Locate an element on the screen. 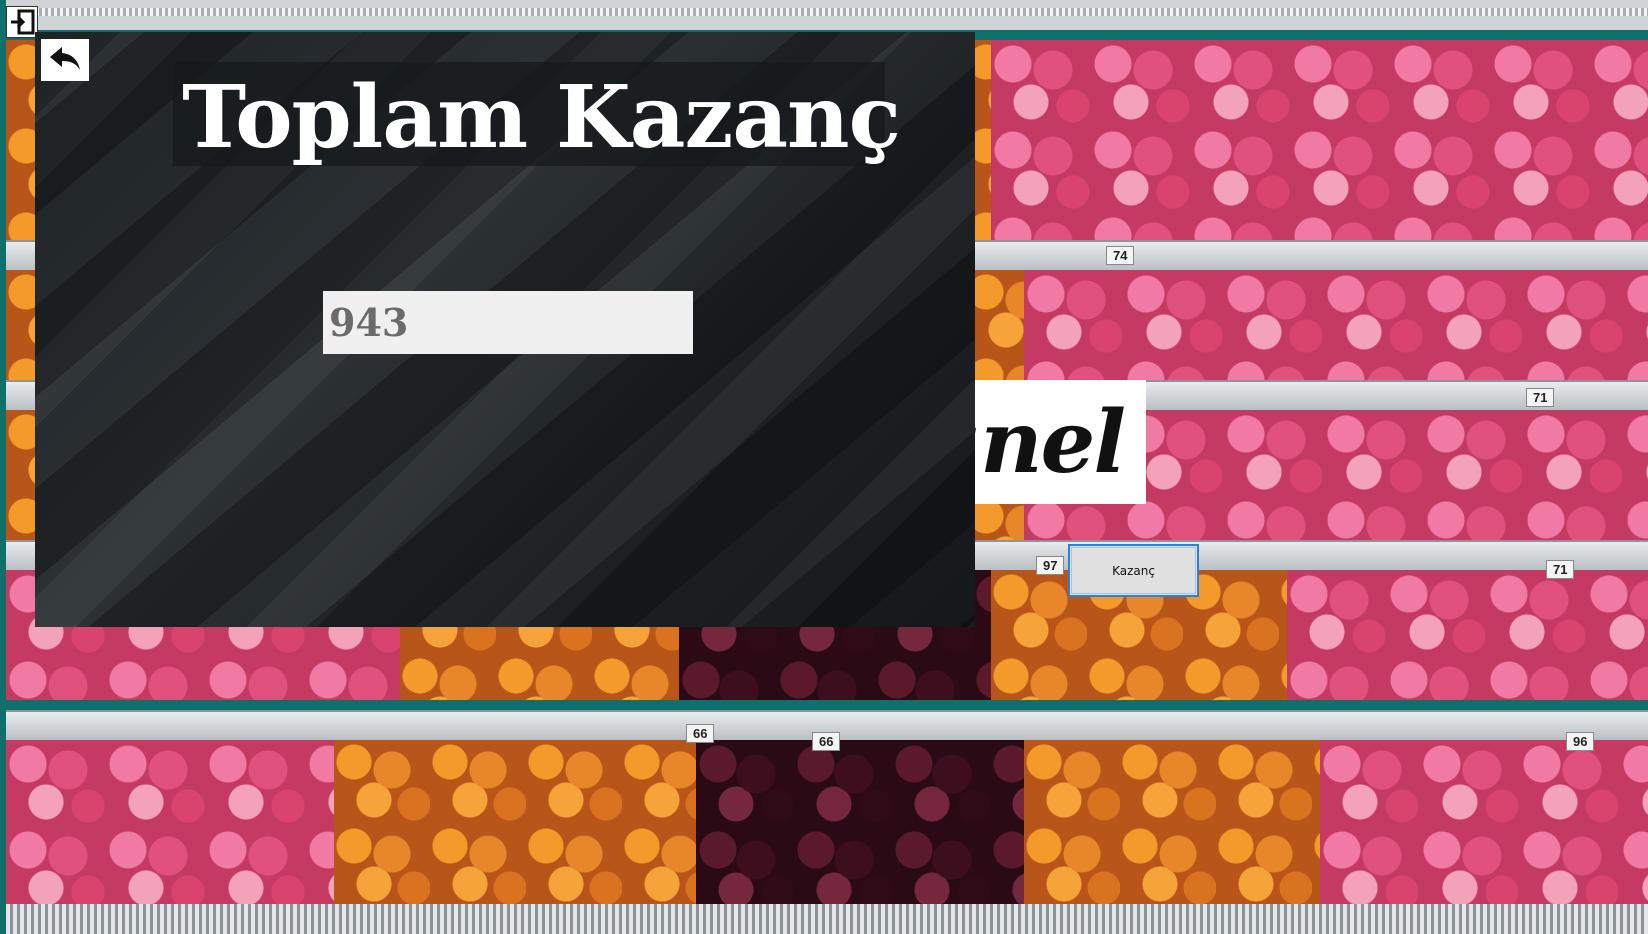  price-tag: 74 is located at coordinates (1120, 255).